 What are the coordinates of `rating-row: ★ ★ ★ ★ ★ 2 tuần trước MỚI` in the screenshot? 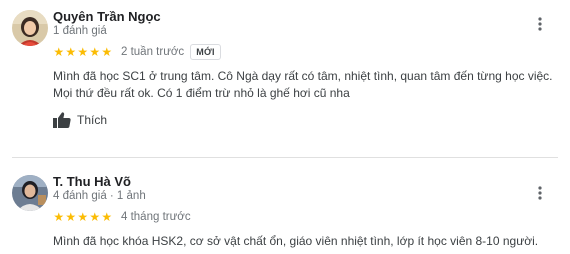 It's located at (137, 52).